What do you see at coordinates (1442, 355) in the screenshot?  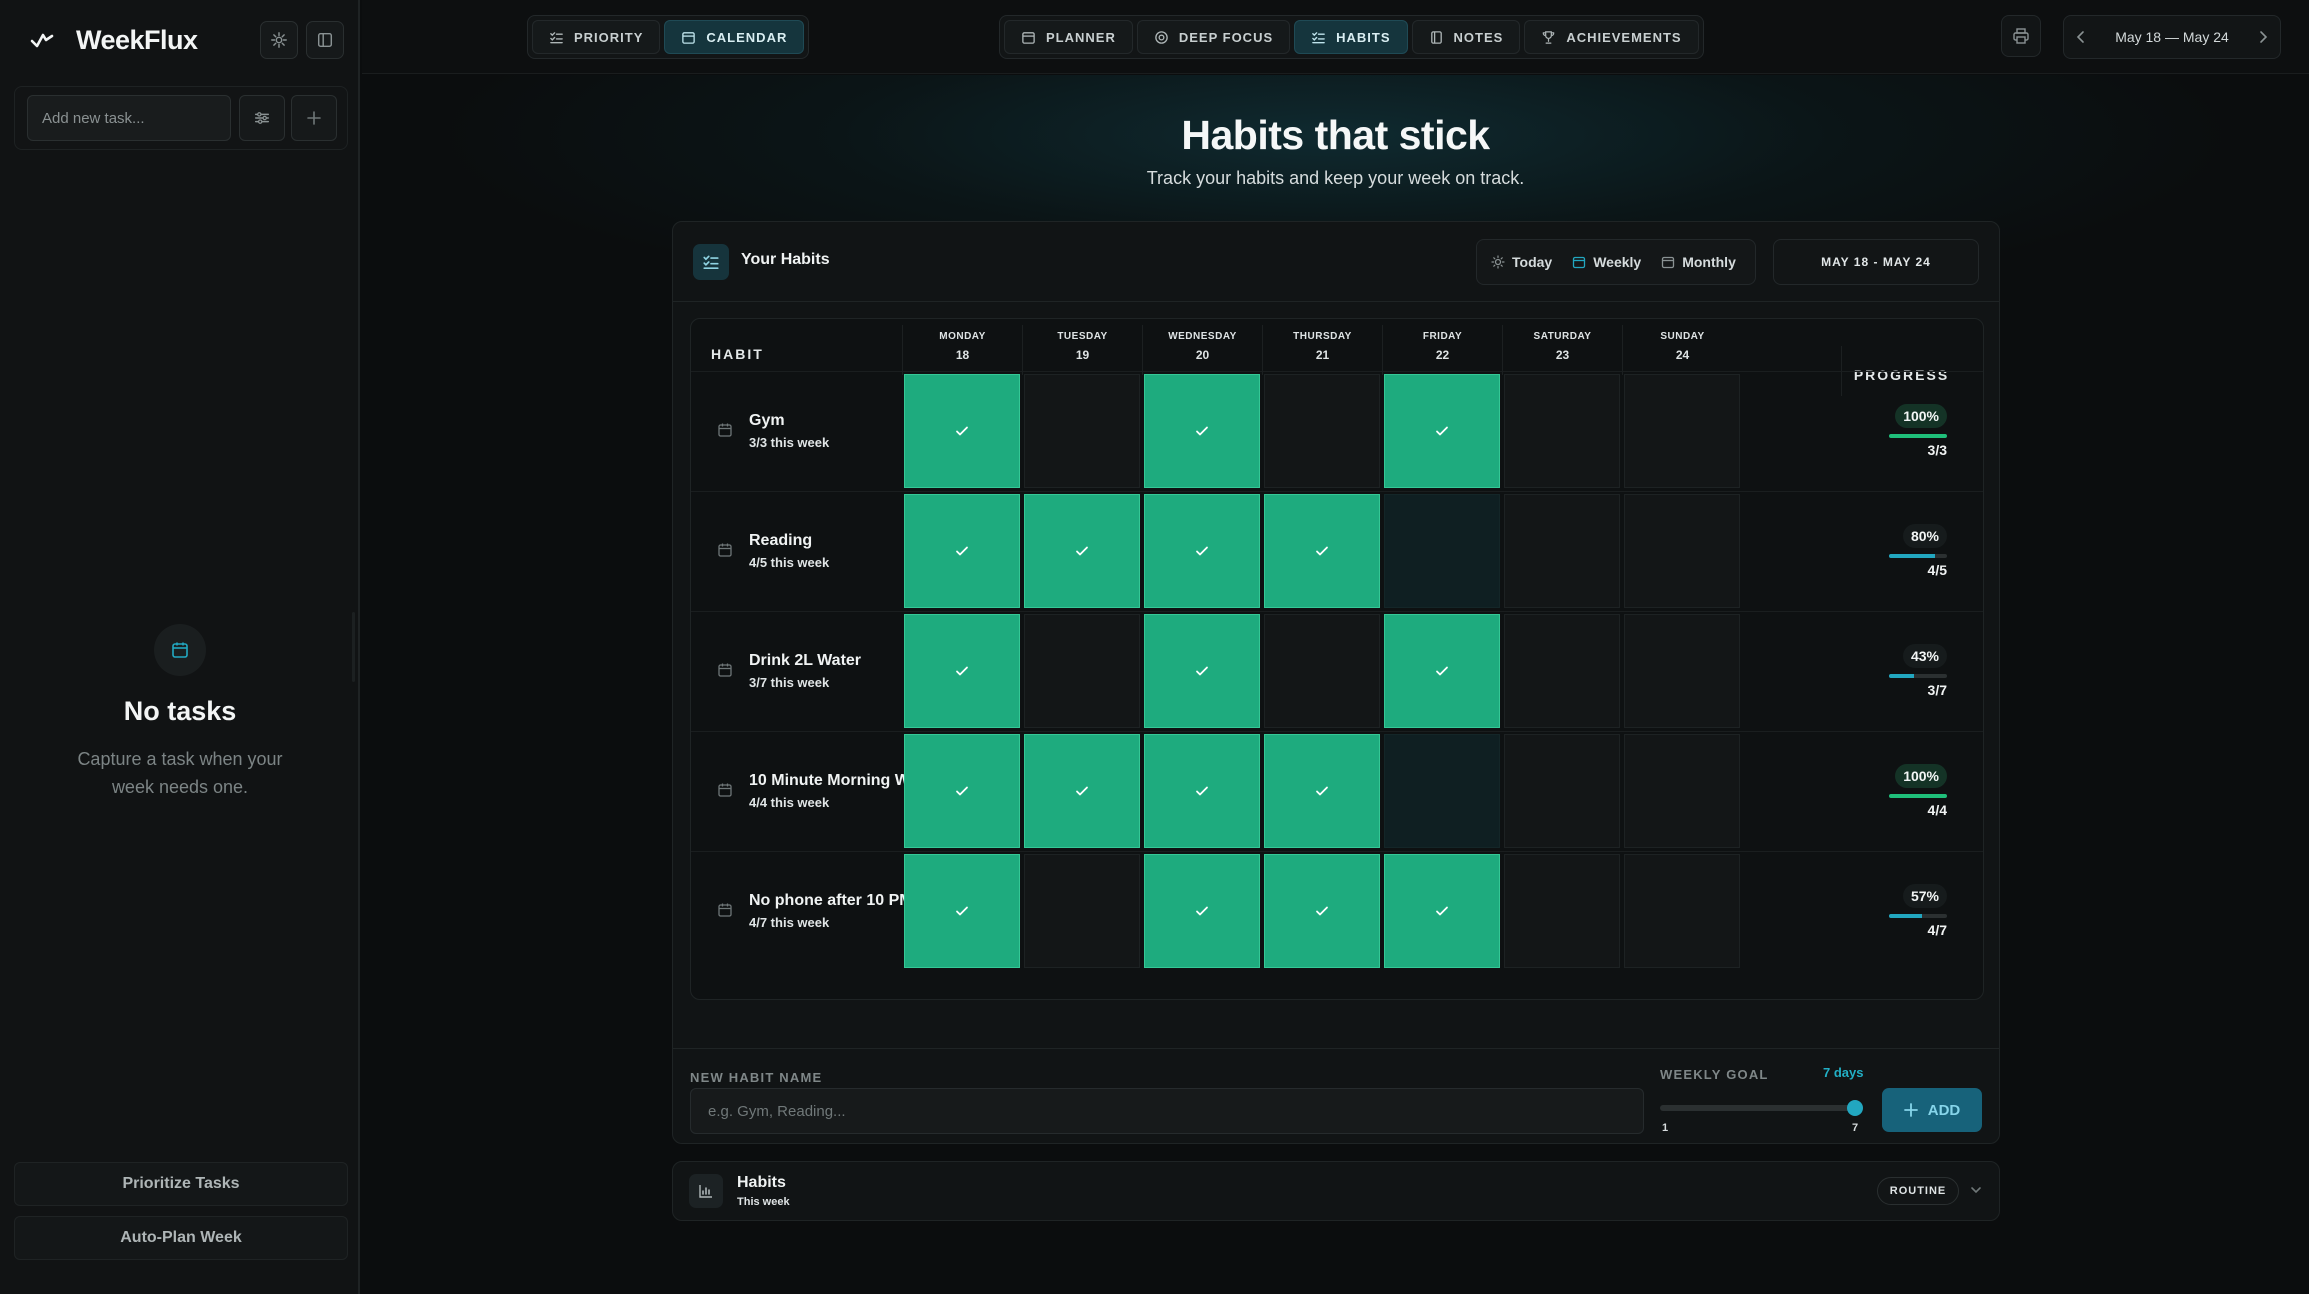 I see `day-date: 22` at bounding box center [1442, 355].